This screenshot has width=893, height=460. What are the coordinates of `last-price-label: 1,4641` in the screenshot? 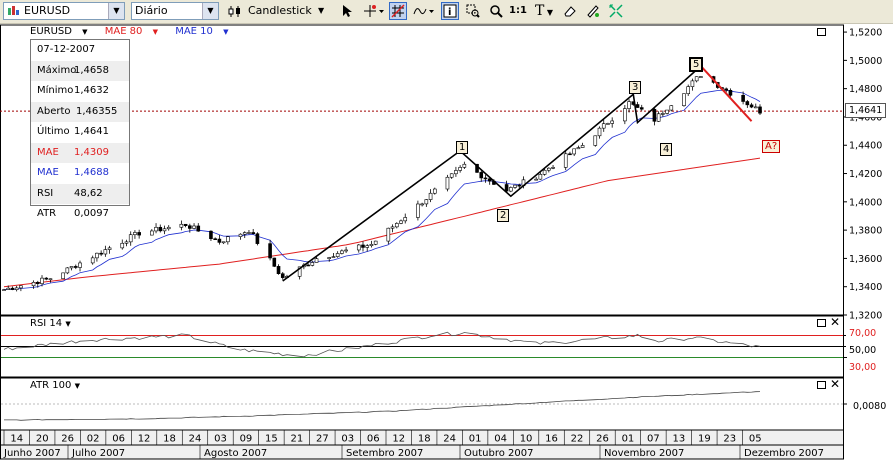 It's located at (866, 110).